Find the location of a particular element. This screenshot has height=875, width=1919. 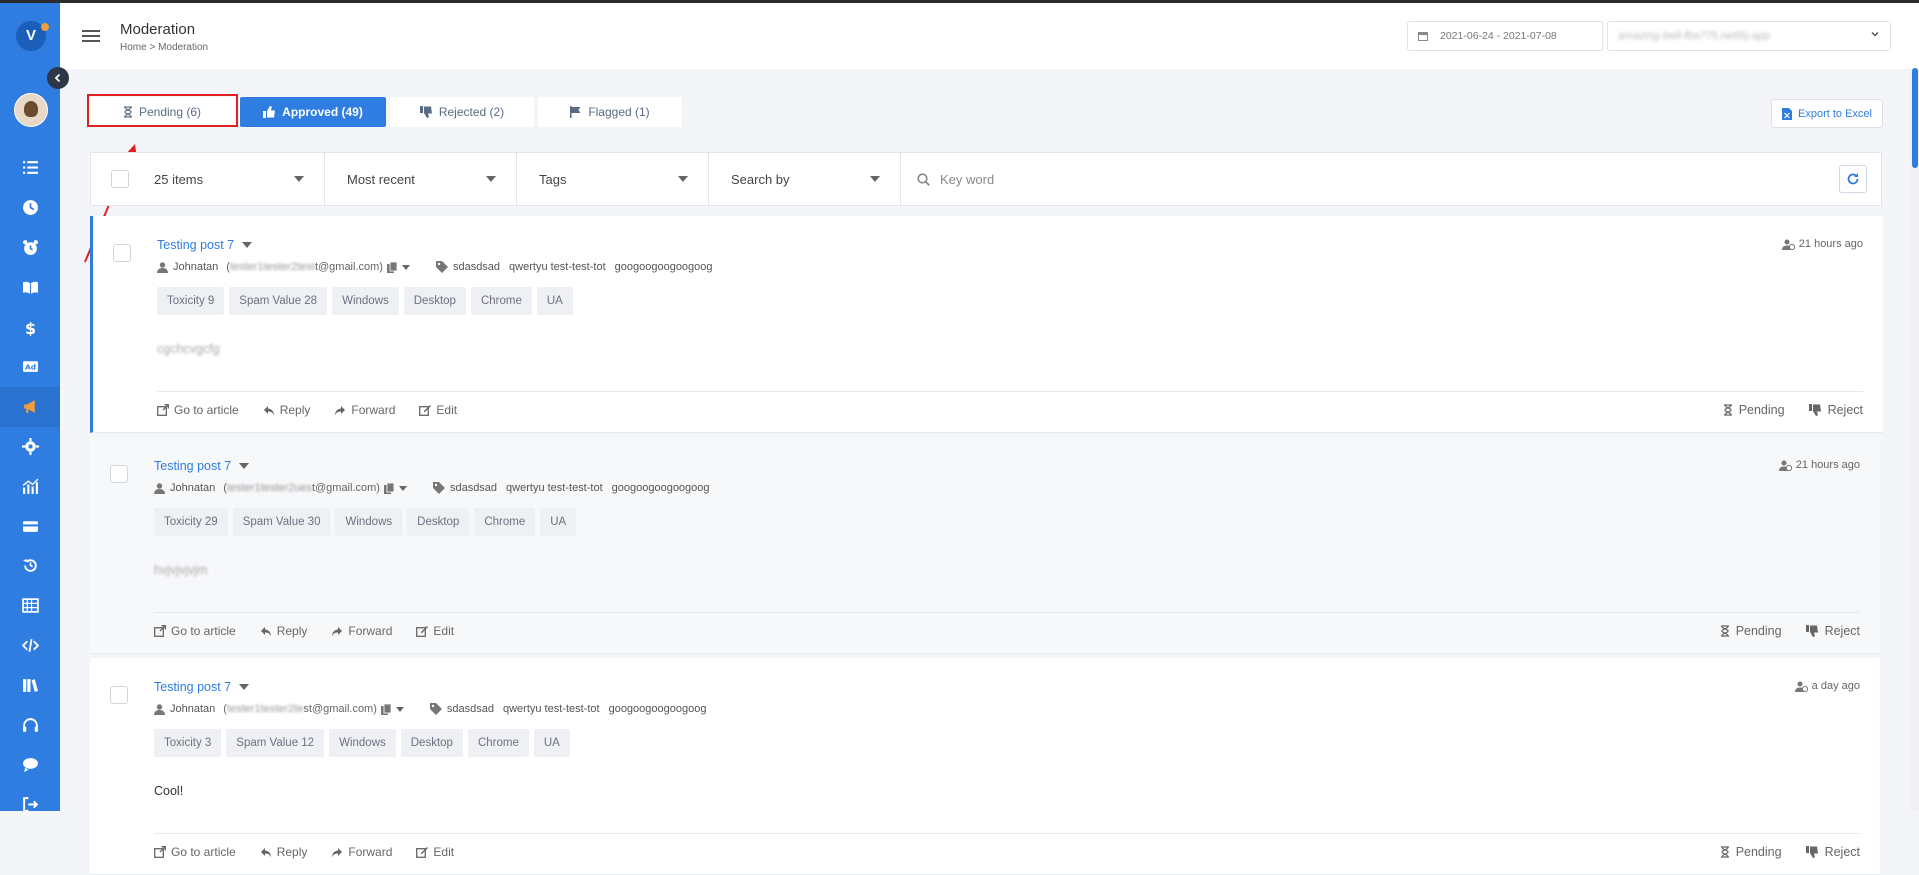

post-email: (tester1tester2uest@gmail.com) is located at coordinates (301, 488).